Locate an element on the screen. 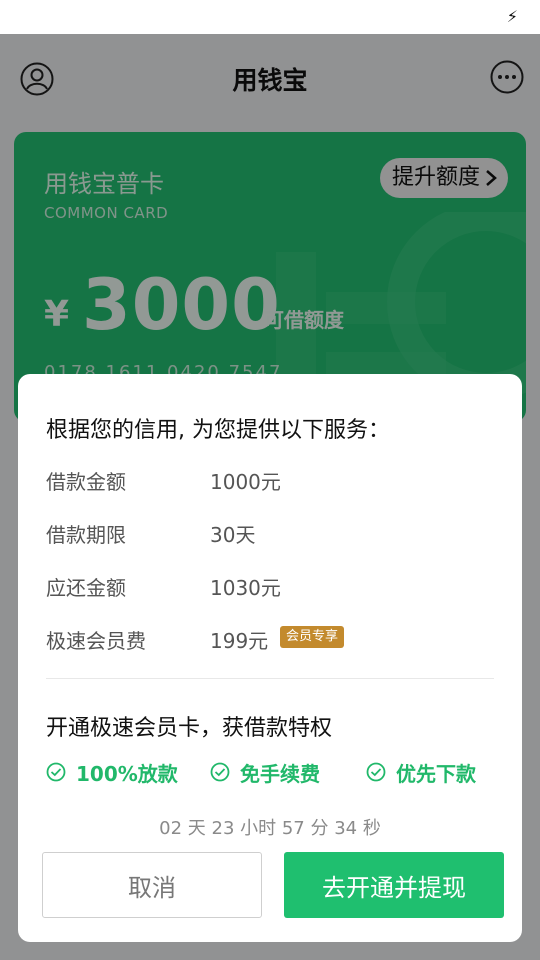  perk-label: 优先下款 is located at coordinates (436, 774).